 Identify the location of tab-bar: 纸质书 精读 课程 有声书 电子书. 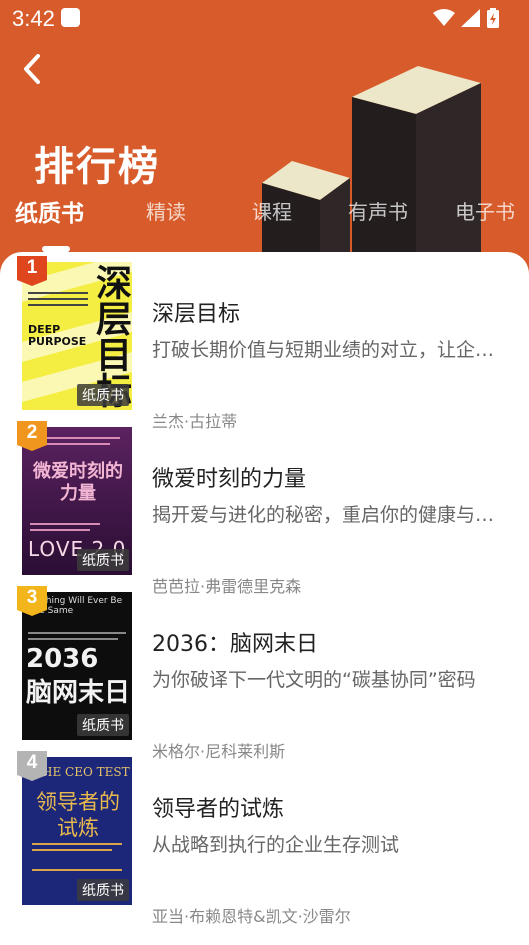
(264, 216).